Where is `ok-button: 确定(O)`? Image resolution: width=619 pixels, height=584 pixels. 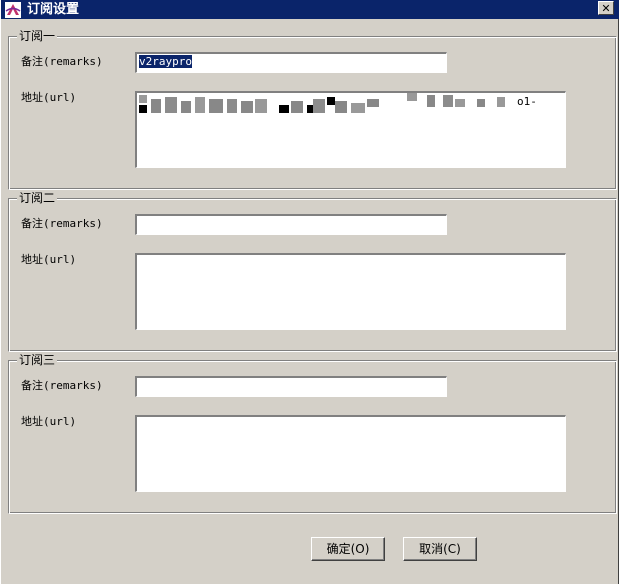 ok-button: 确定(O) is located at coordinates (348, 549).